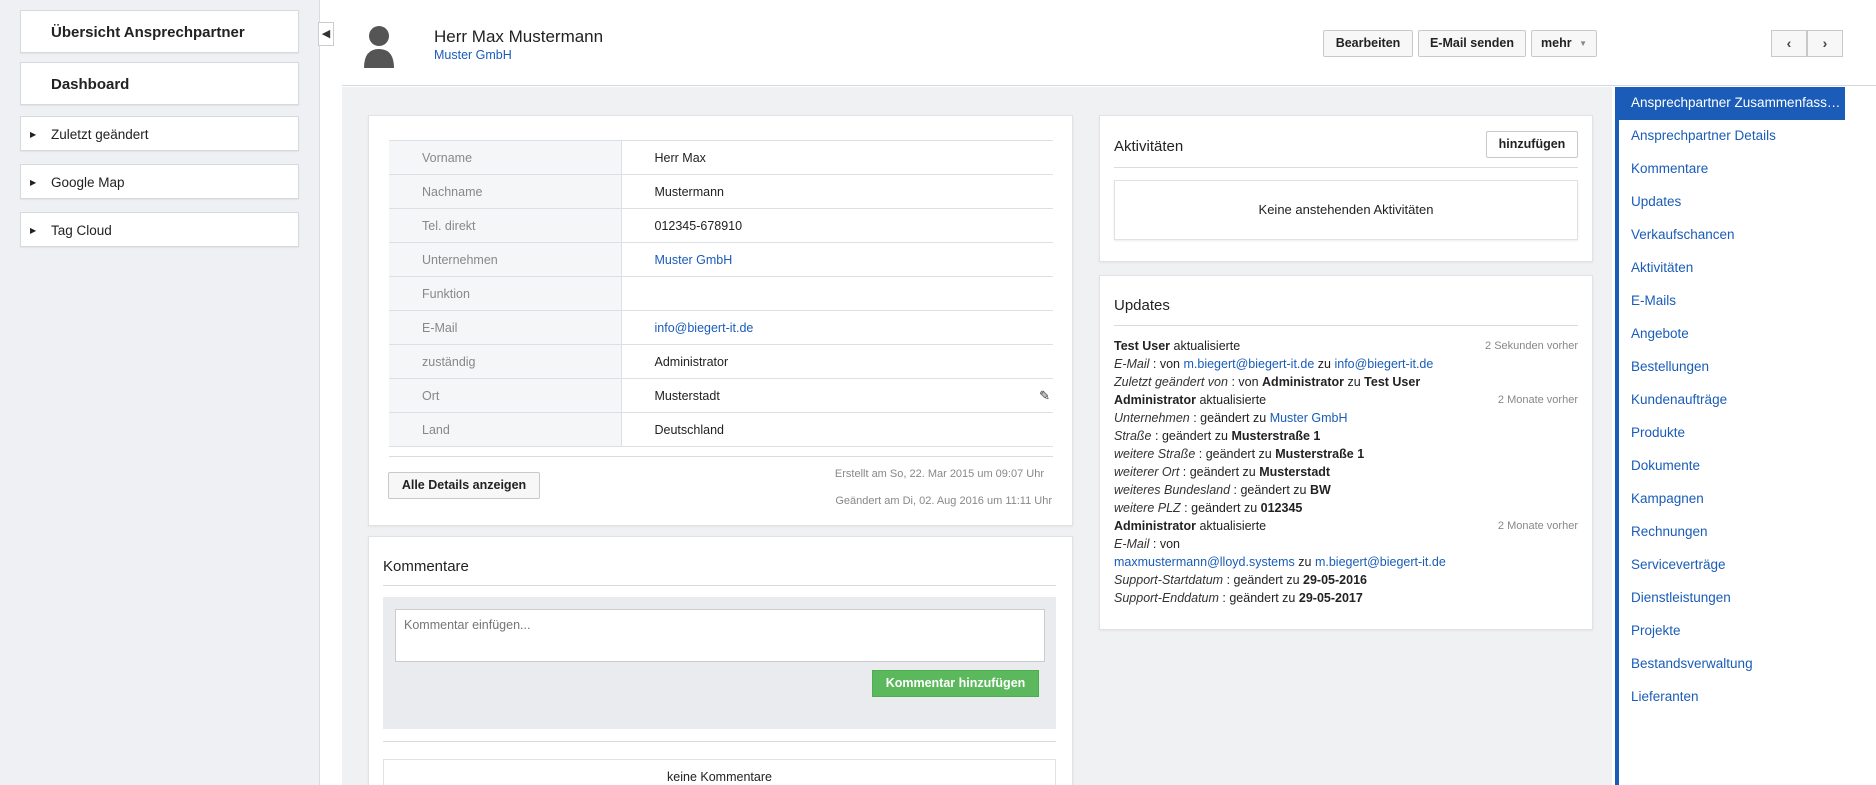 The width and height of the screenshot is (1876, 785). What do you see at coordinates (1142, 346) in the screenshot?
I see `update-user: Test User` at bounding box center [1142, 346].